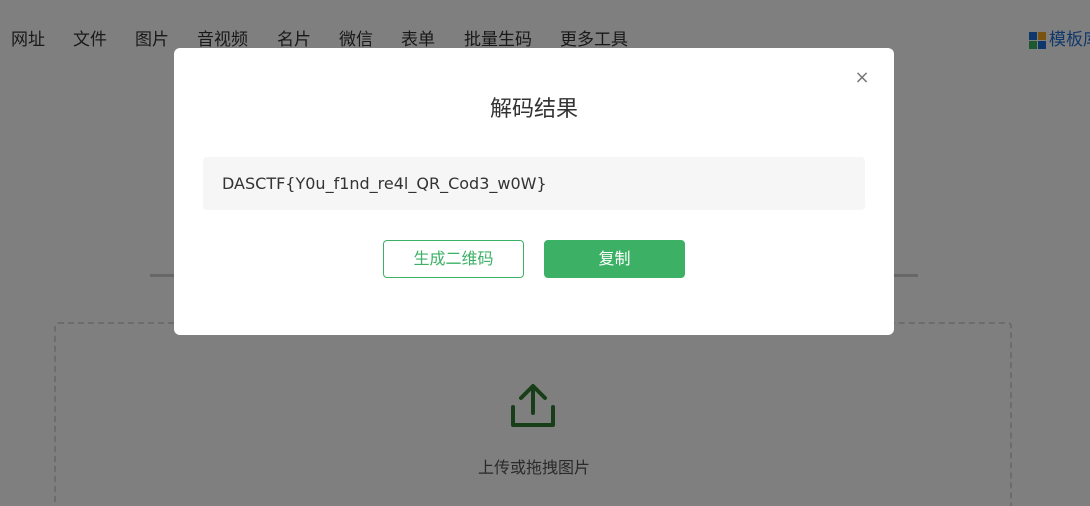  What do you see at coordinates (453, 259) in the screenshot?
I see `generate-qr-button: 生成二维码` at bounding box center [453, 259].